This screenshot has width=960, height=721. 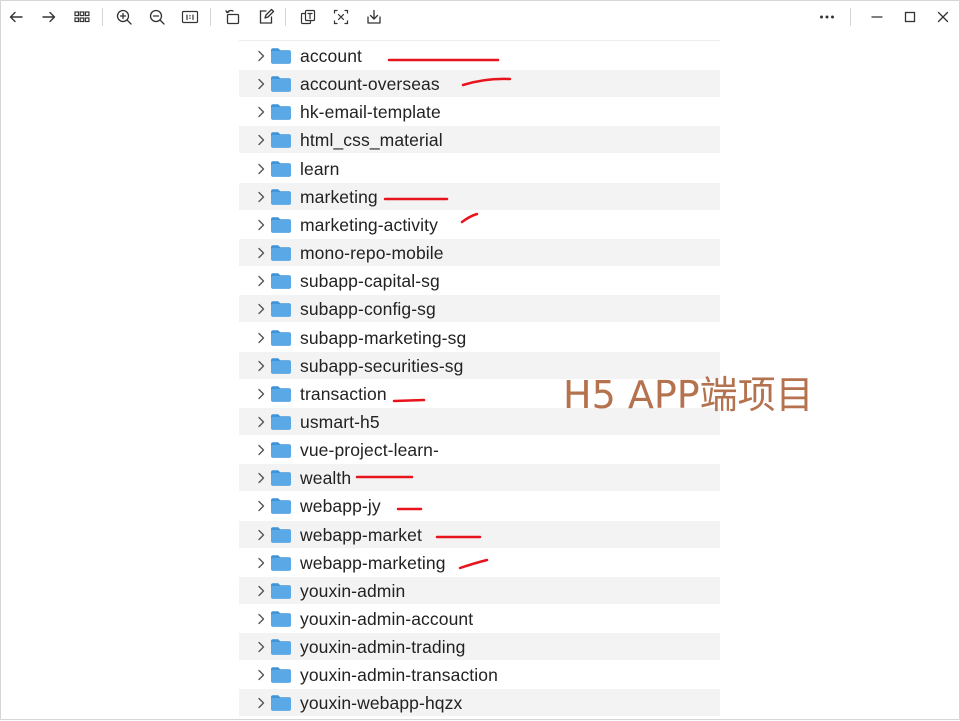 What do you see at coordinates (383, 337) in the screenshot?
I see `folder-name: subapp-marketing-sg` at bounding box center [383, 337].